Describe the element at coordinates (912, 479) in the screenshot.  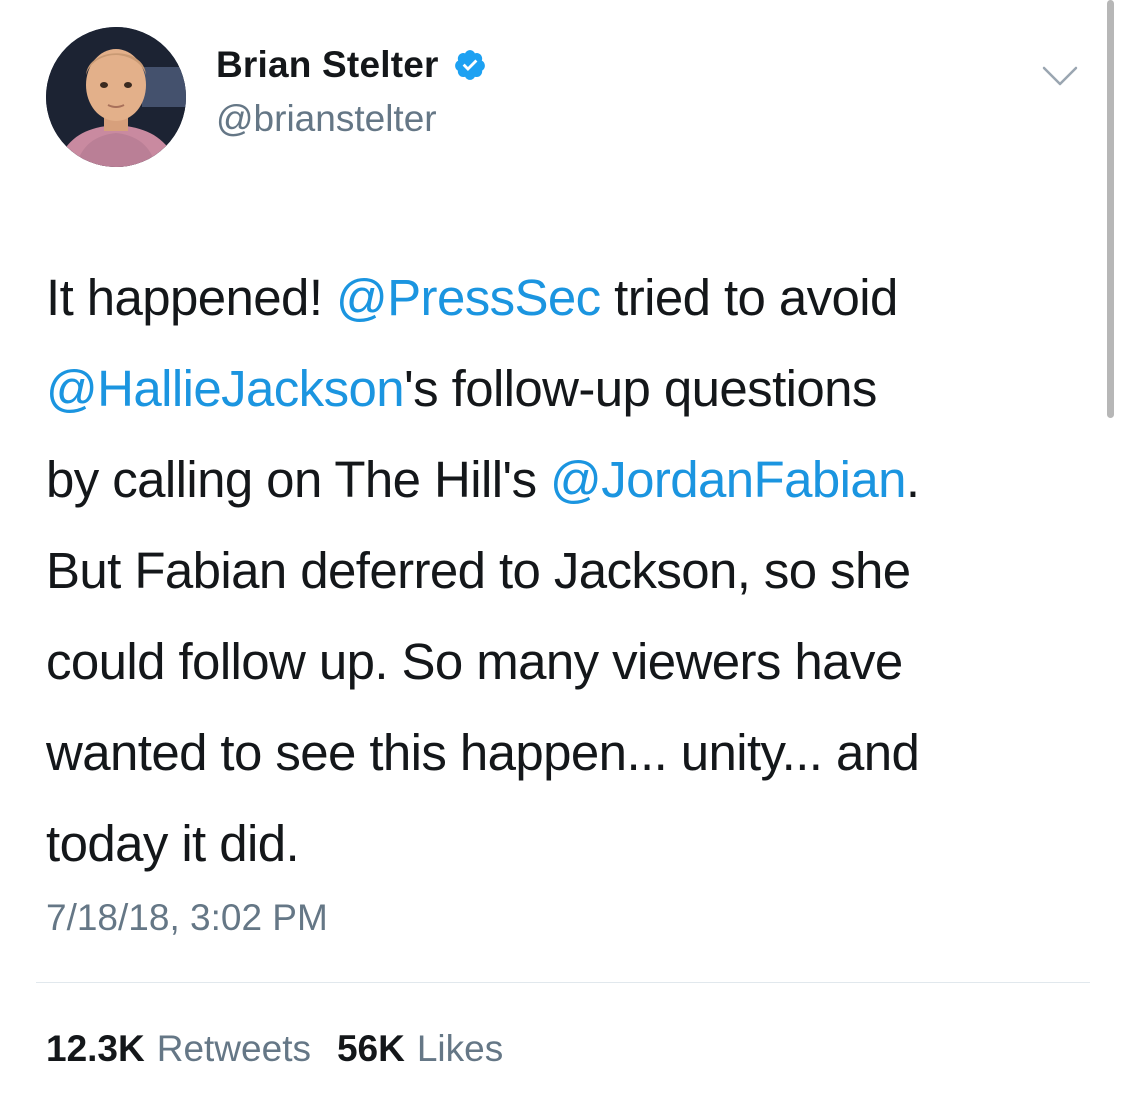
I see `tweet-text-segment: .` at that location.